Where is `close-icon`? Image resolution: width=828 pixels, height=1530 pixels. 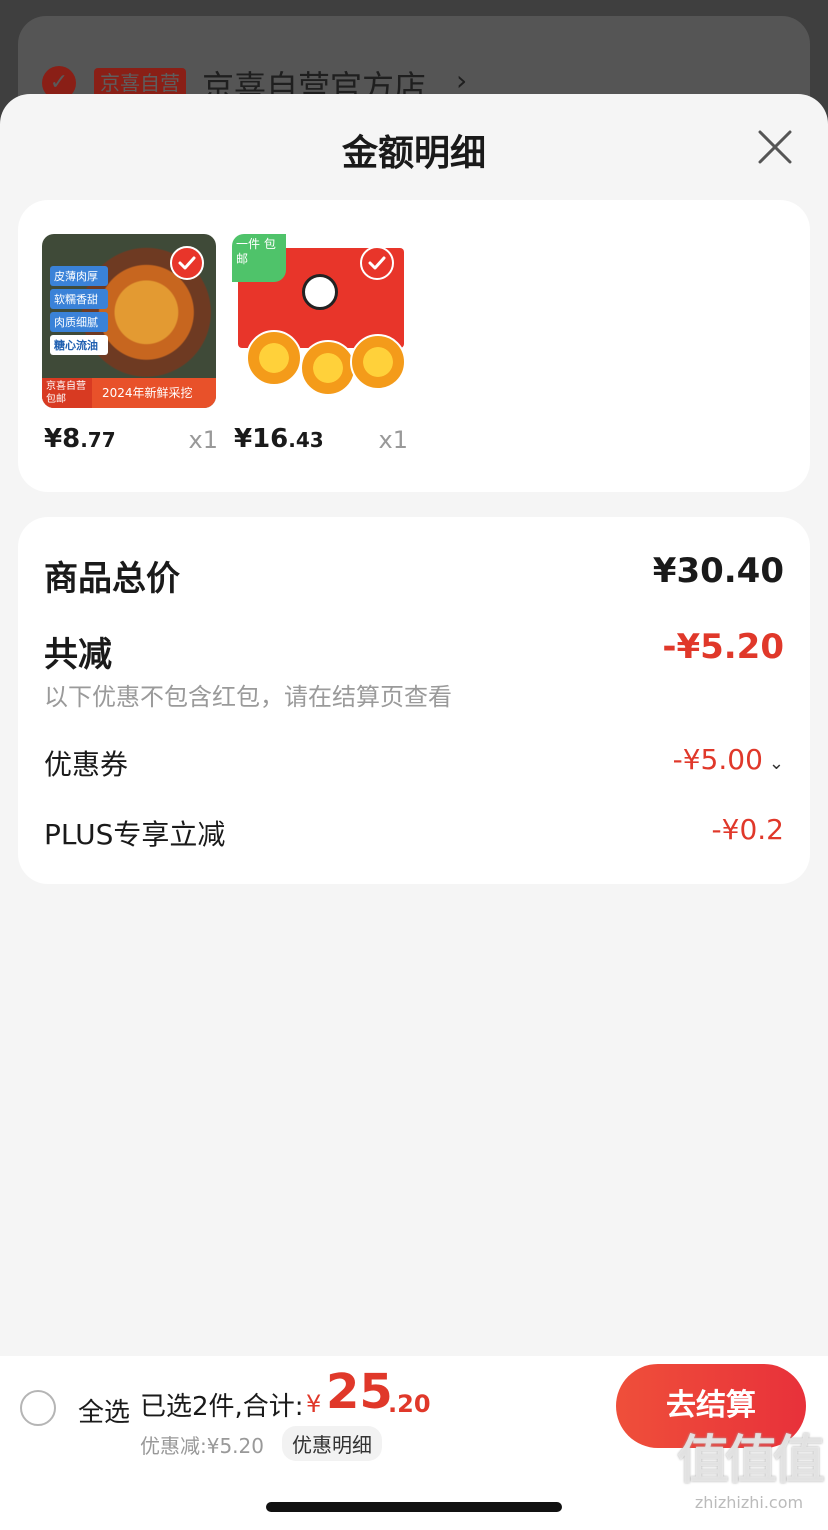
close-icon is located at coordinates (775, 147).